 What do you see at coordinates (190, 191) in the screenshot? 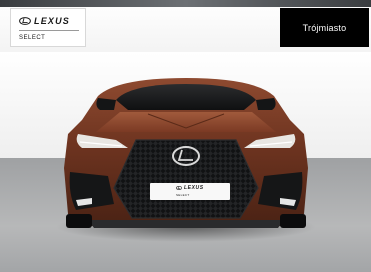
I see `license-plate: LEXUS SELECT` at bounding box center [190, 191].